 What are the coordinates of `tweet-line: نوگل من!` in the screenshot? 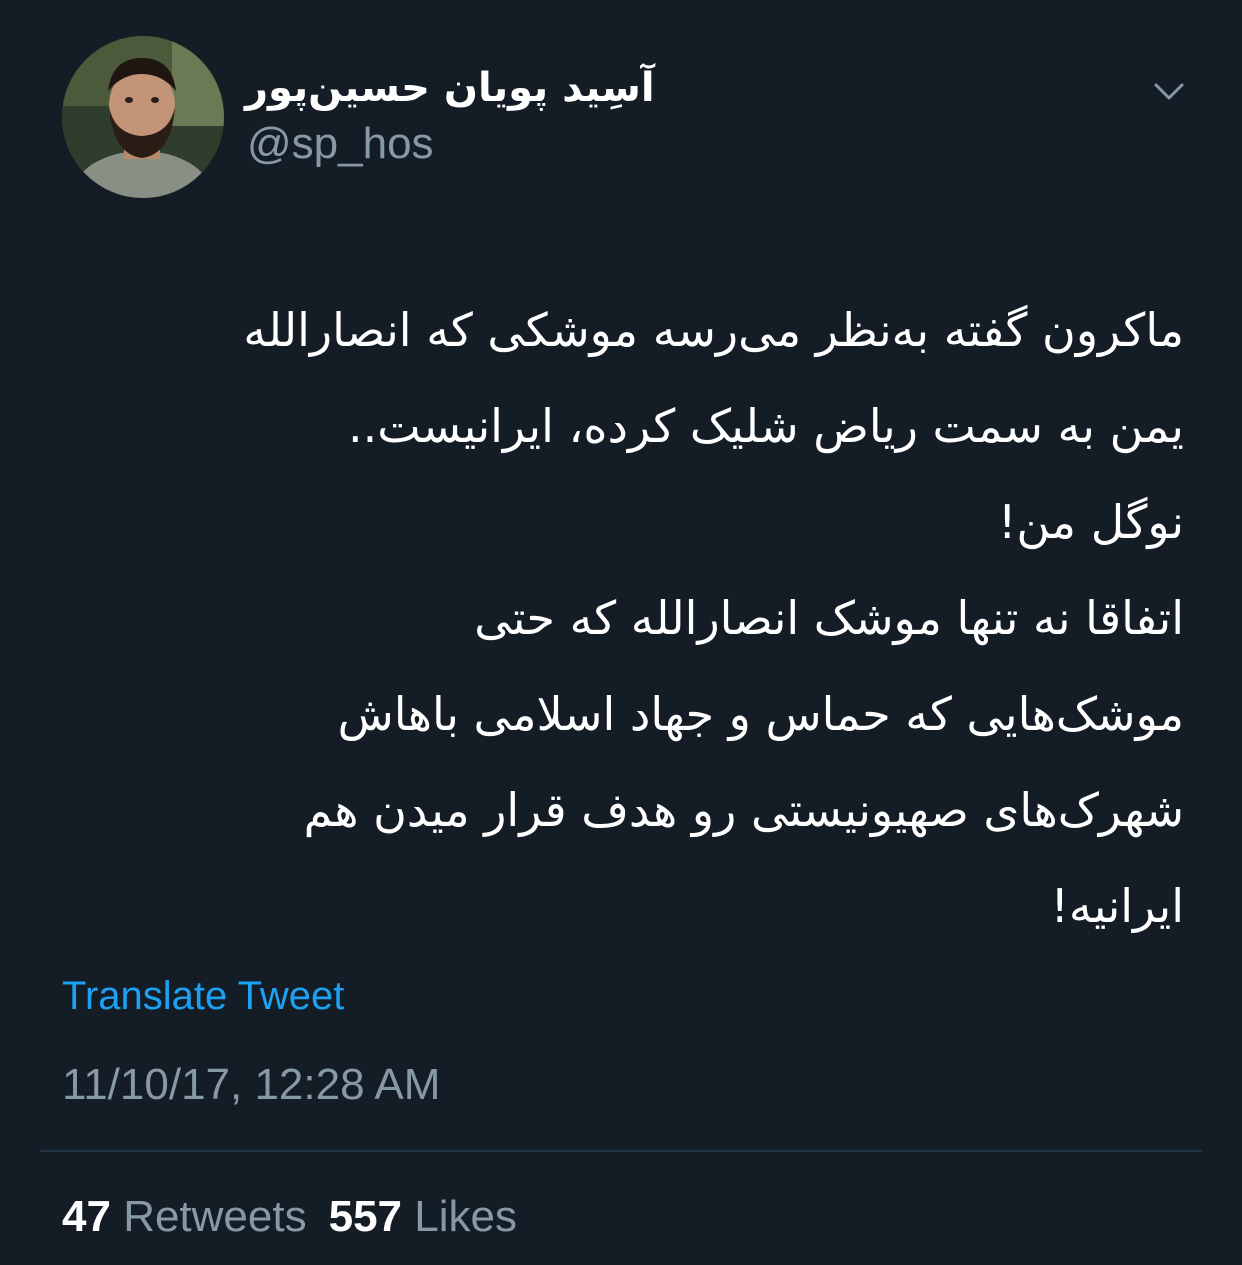 It's located at (1090, 522).